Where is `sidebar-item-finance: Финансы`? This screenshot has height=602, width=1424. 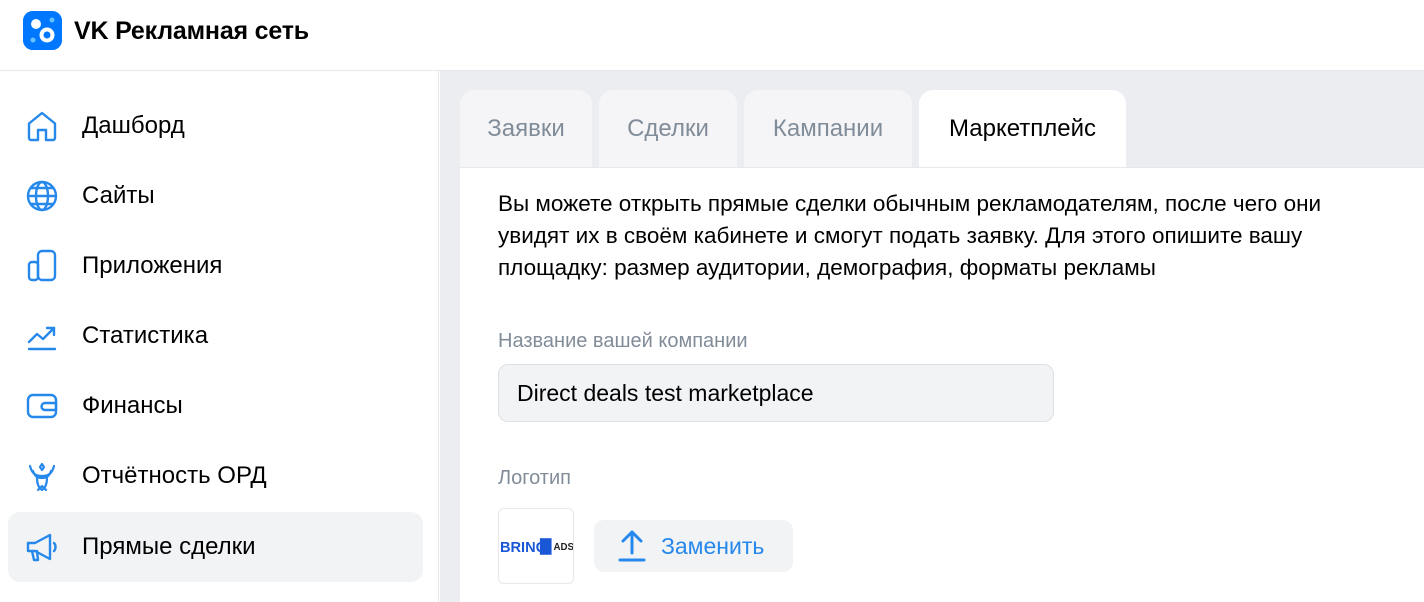 sidebar-item-finance: Финансы is located at coordinates (215, 406).